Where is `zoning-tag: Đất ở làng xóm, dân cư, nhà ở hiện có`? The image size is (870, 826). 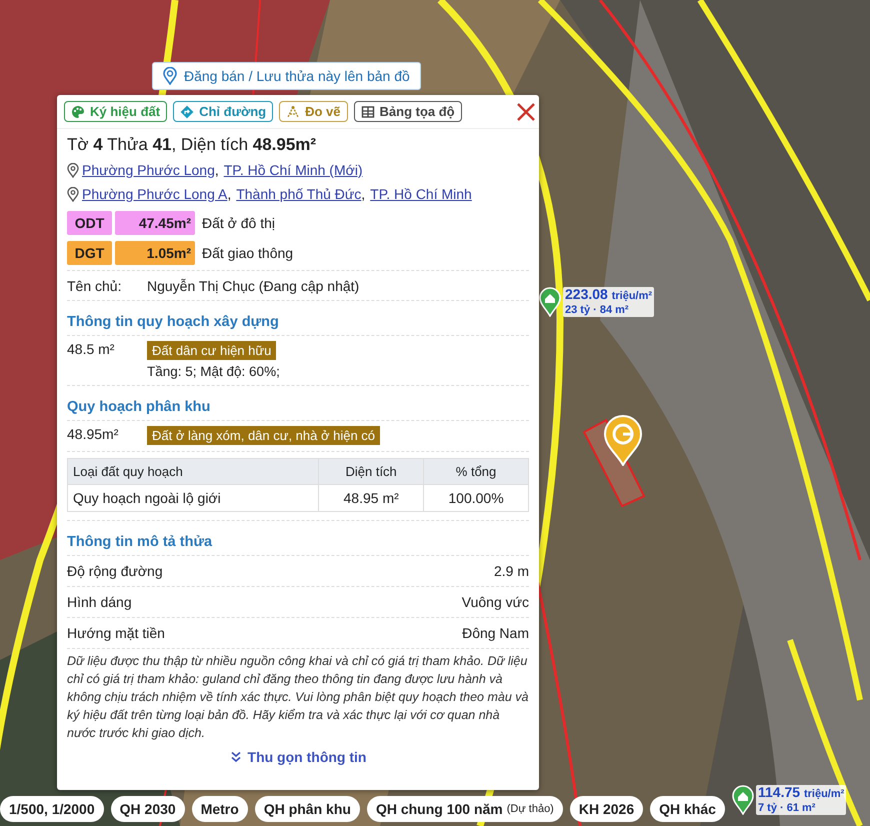
zoning-tag: Đất ở làng xóm, dân cư, nhà ở hiện có is located at coordinates (263, 435).